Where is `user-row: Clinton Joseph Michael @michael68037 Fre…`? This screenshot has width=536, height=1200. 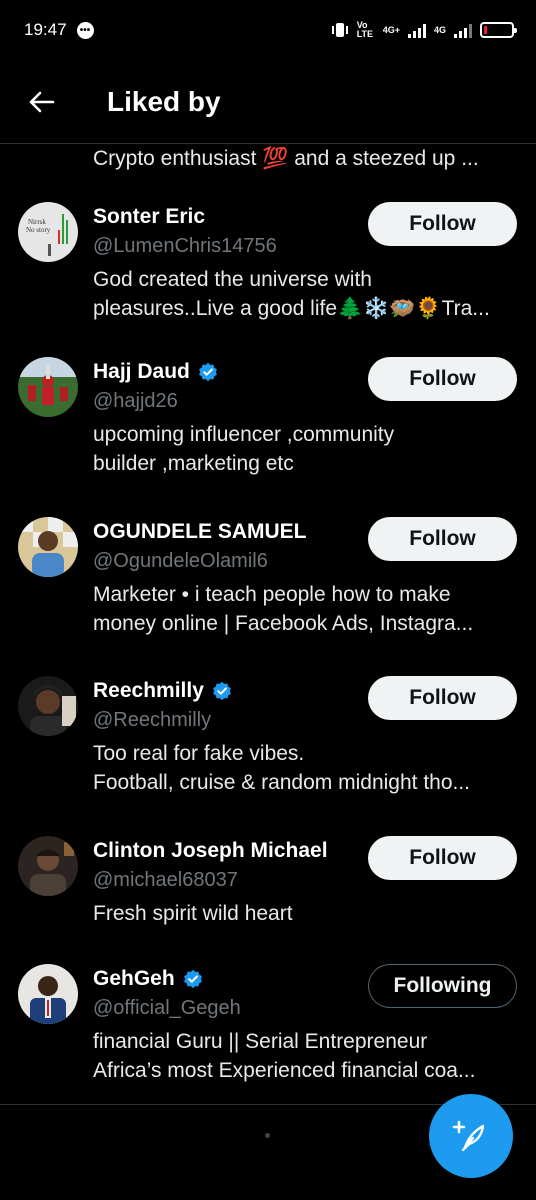 user-row: Clinton Joseph Michael @michael68037 Fre… is located at coordinates (268, 894).